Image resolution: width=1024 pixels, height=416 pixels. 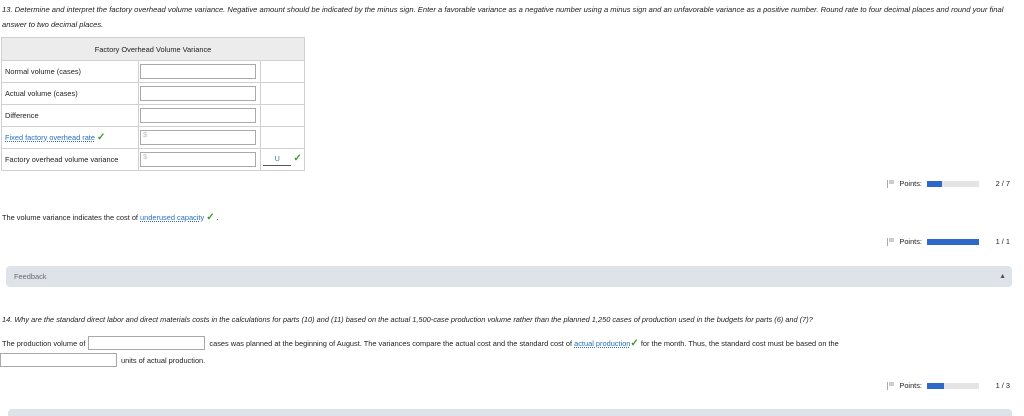 I want to click on feedback-panel-toggle: Feedback ▲, so click(x=509, y=276).